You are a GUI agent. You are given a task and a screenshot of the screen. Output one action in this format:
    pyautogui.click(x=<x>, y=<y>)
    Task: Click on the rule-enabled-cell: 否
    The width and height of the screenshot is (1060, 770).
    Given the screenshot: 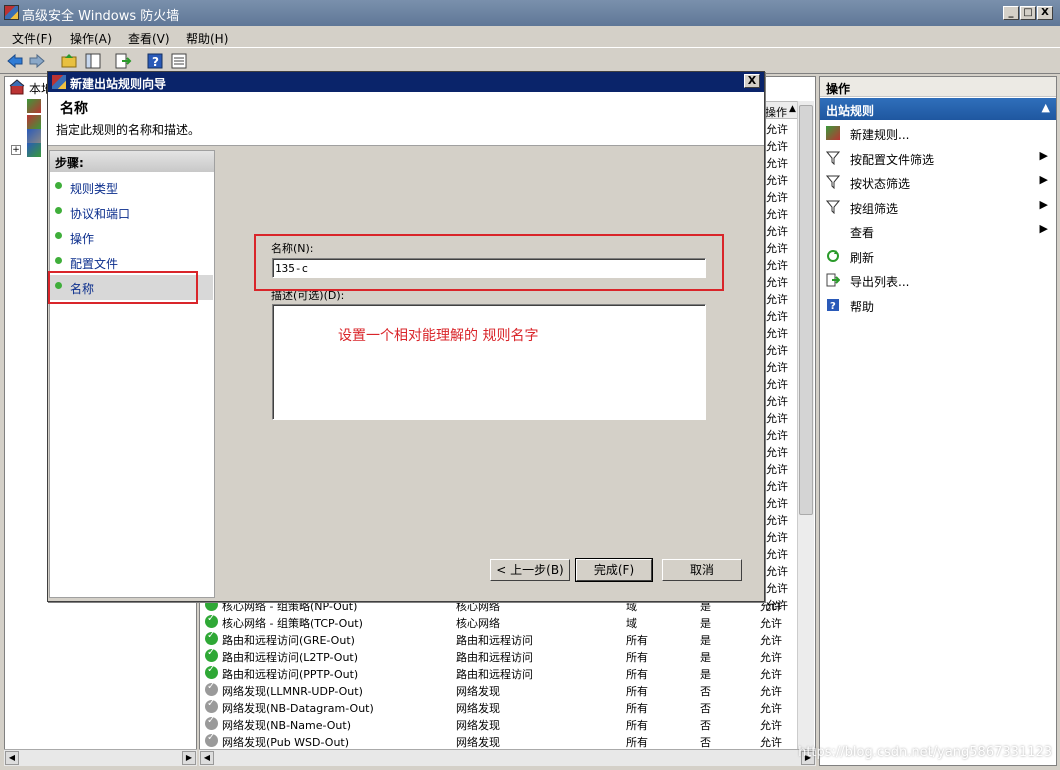 What is the action you would take?
    pyautogui.click(x=705, y=691)
    